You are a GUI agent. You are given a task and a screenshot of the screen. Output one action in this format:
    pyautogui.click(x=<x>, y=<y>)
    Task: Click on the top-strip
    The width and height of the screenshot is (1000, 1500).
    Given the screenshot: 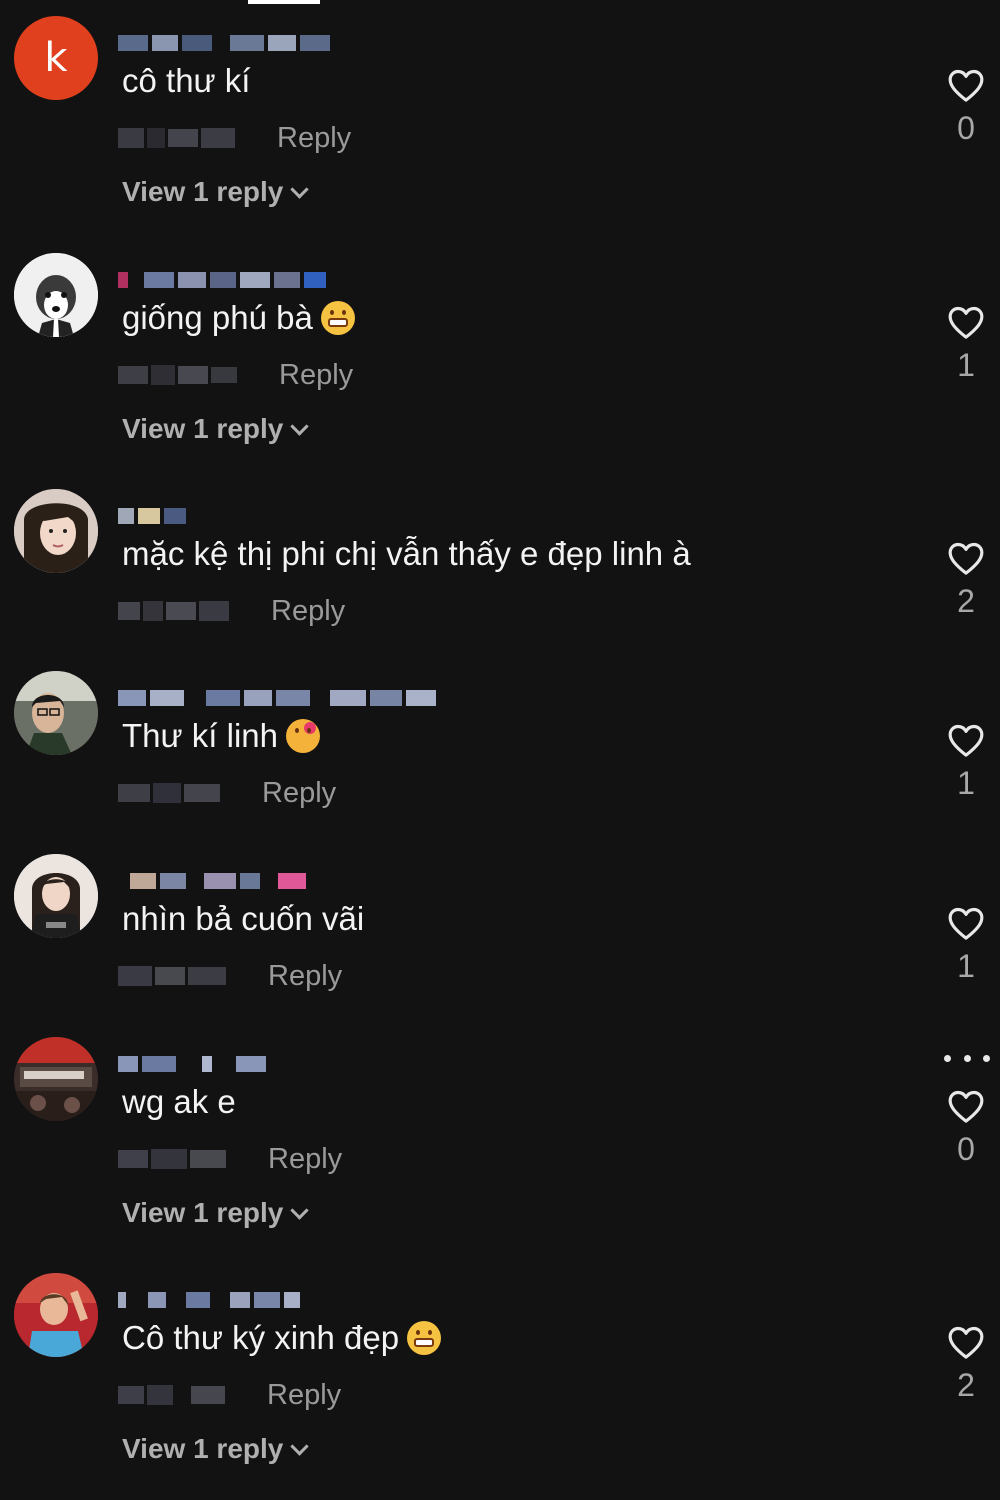 What is the action you would take?
    pyautogui.click(x=284, y=2)
    